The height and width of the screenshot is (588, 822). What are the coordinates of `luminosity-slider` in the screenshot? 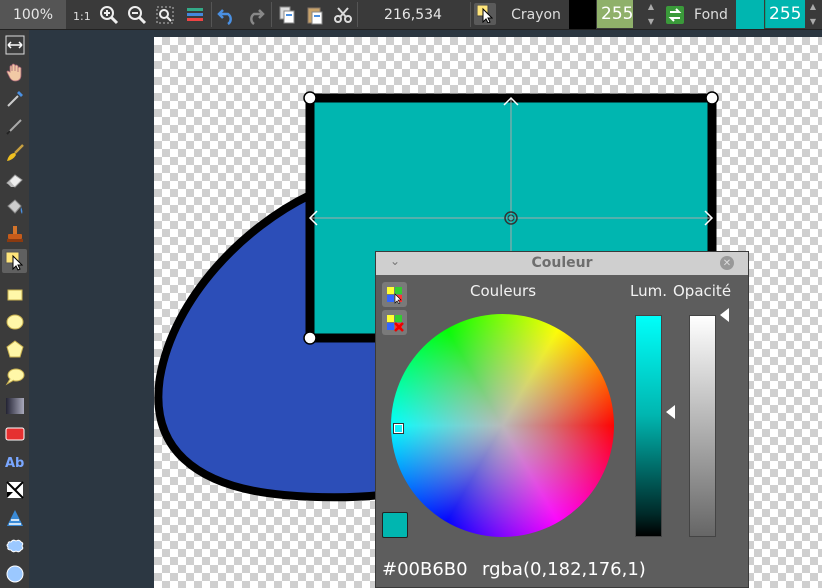 It's located at (648, 426).